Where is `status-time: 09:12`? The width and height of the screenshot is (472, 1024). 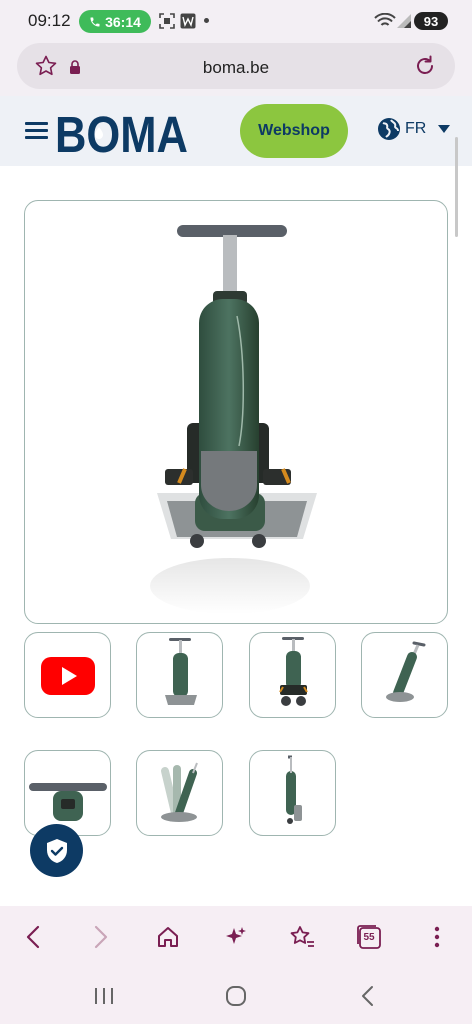
status-time: 09:12 is located at coordinates (49, 20).